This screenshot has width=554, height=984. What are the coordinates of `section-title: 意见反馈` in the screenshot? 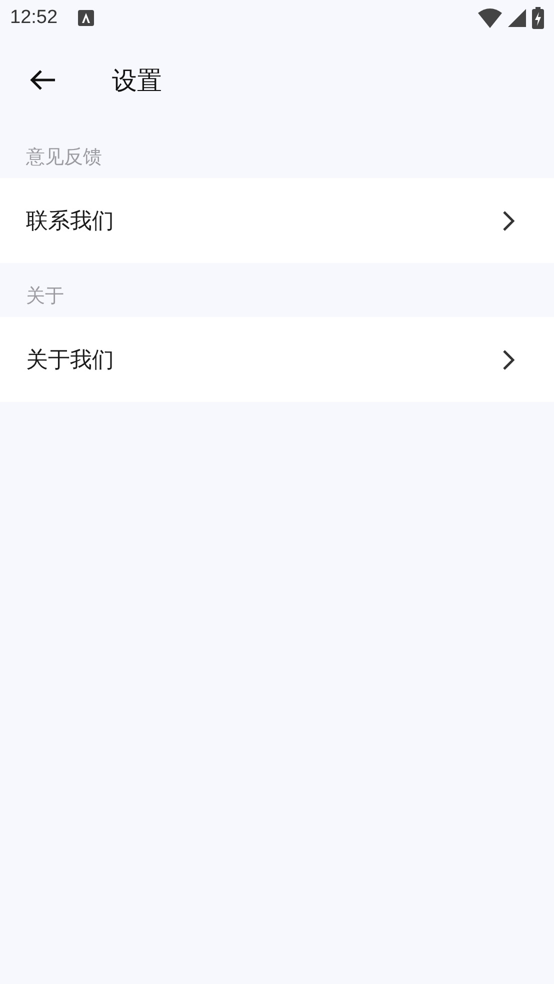 It's located at (64, 157).